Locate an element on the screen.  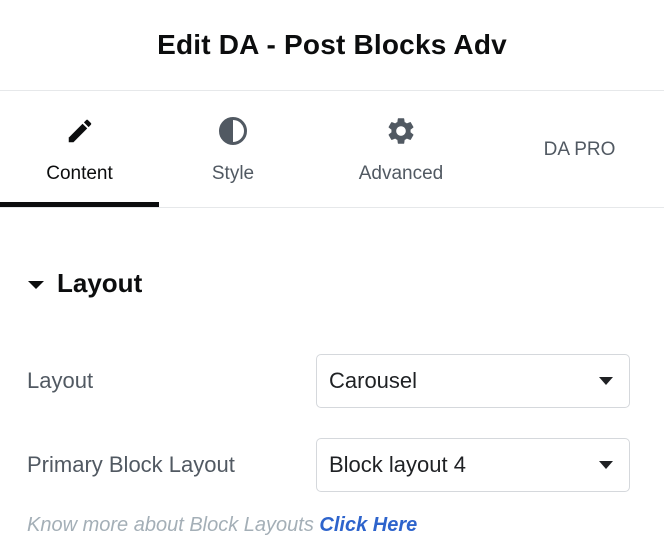
click-here-link: Click Here is located at coordinates (368, 525).